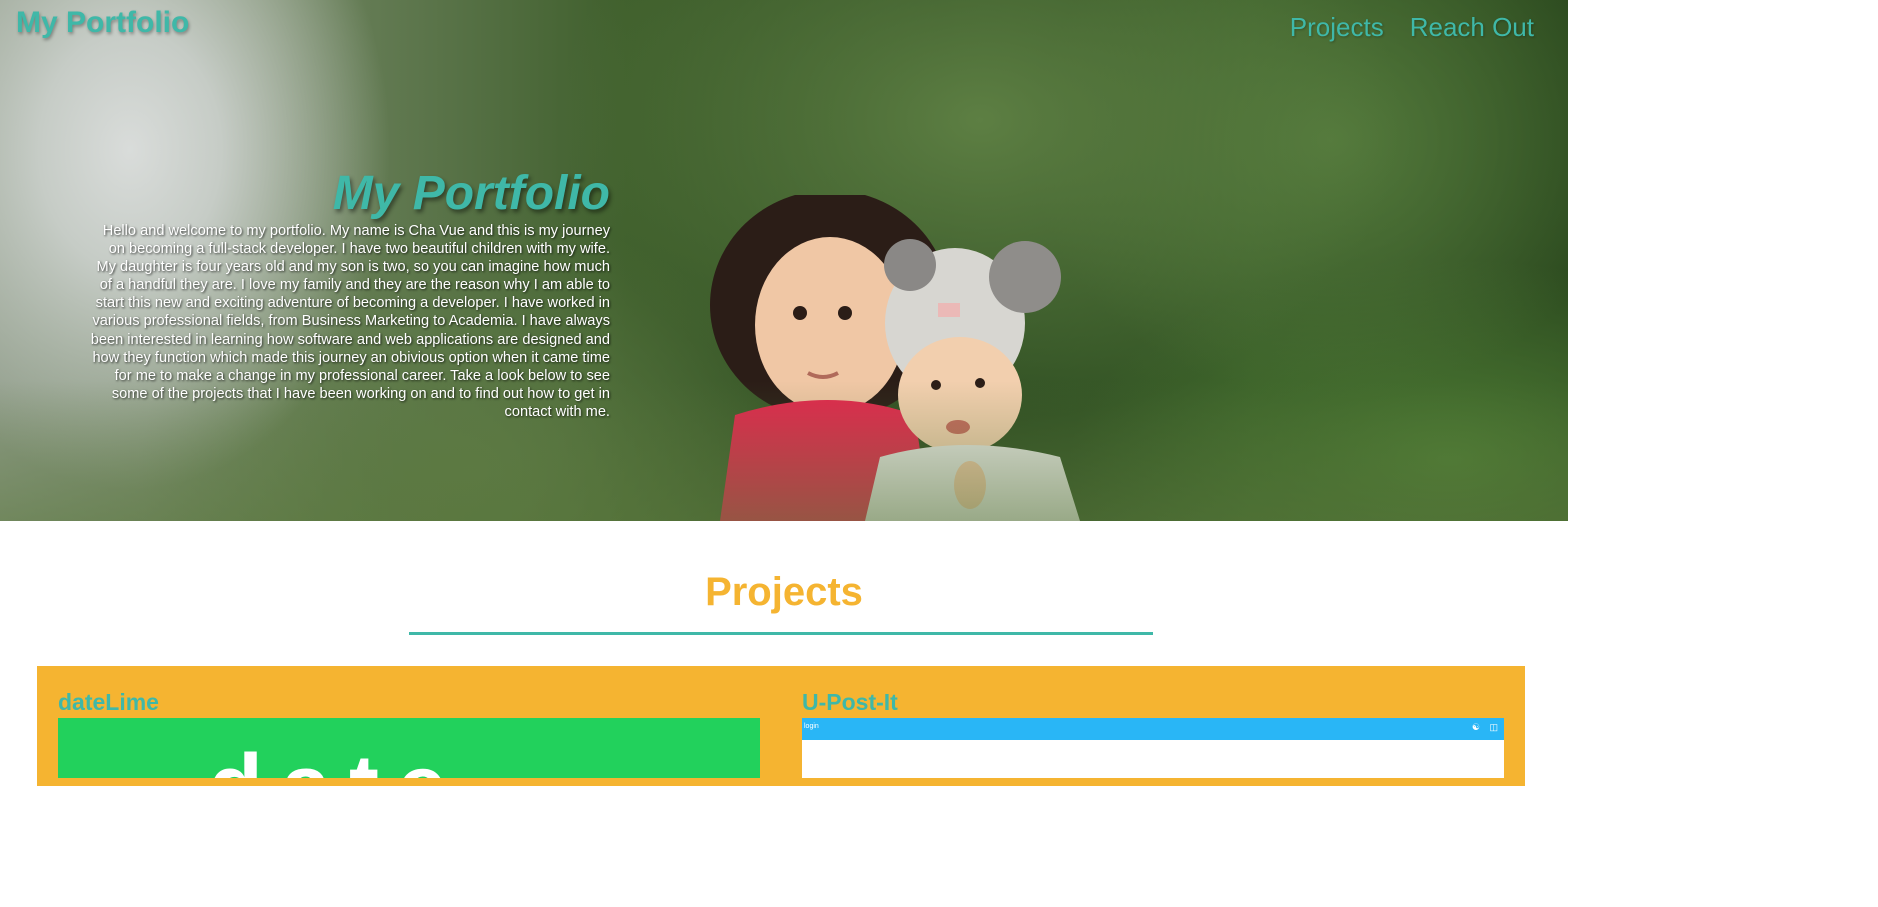 This screenshot has height=907, width=1878. What do you see at coordinates (336, 757) in the screenshot?
I see `thumbnail-logo-text: date` at bounding box center [336, 757].